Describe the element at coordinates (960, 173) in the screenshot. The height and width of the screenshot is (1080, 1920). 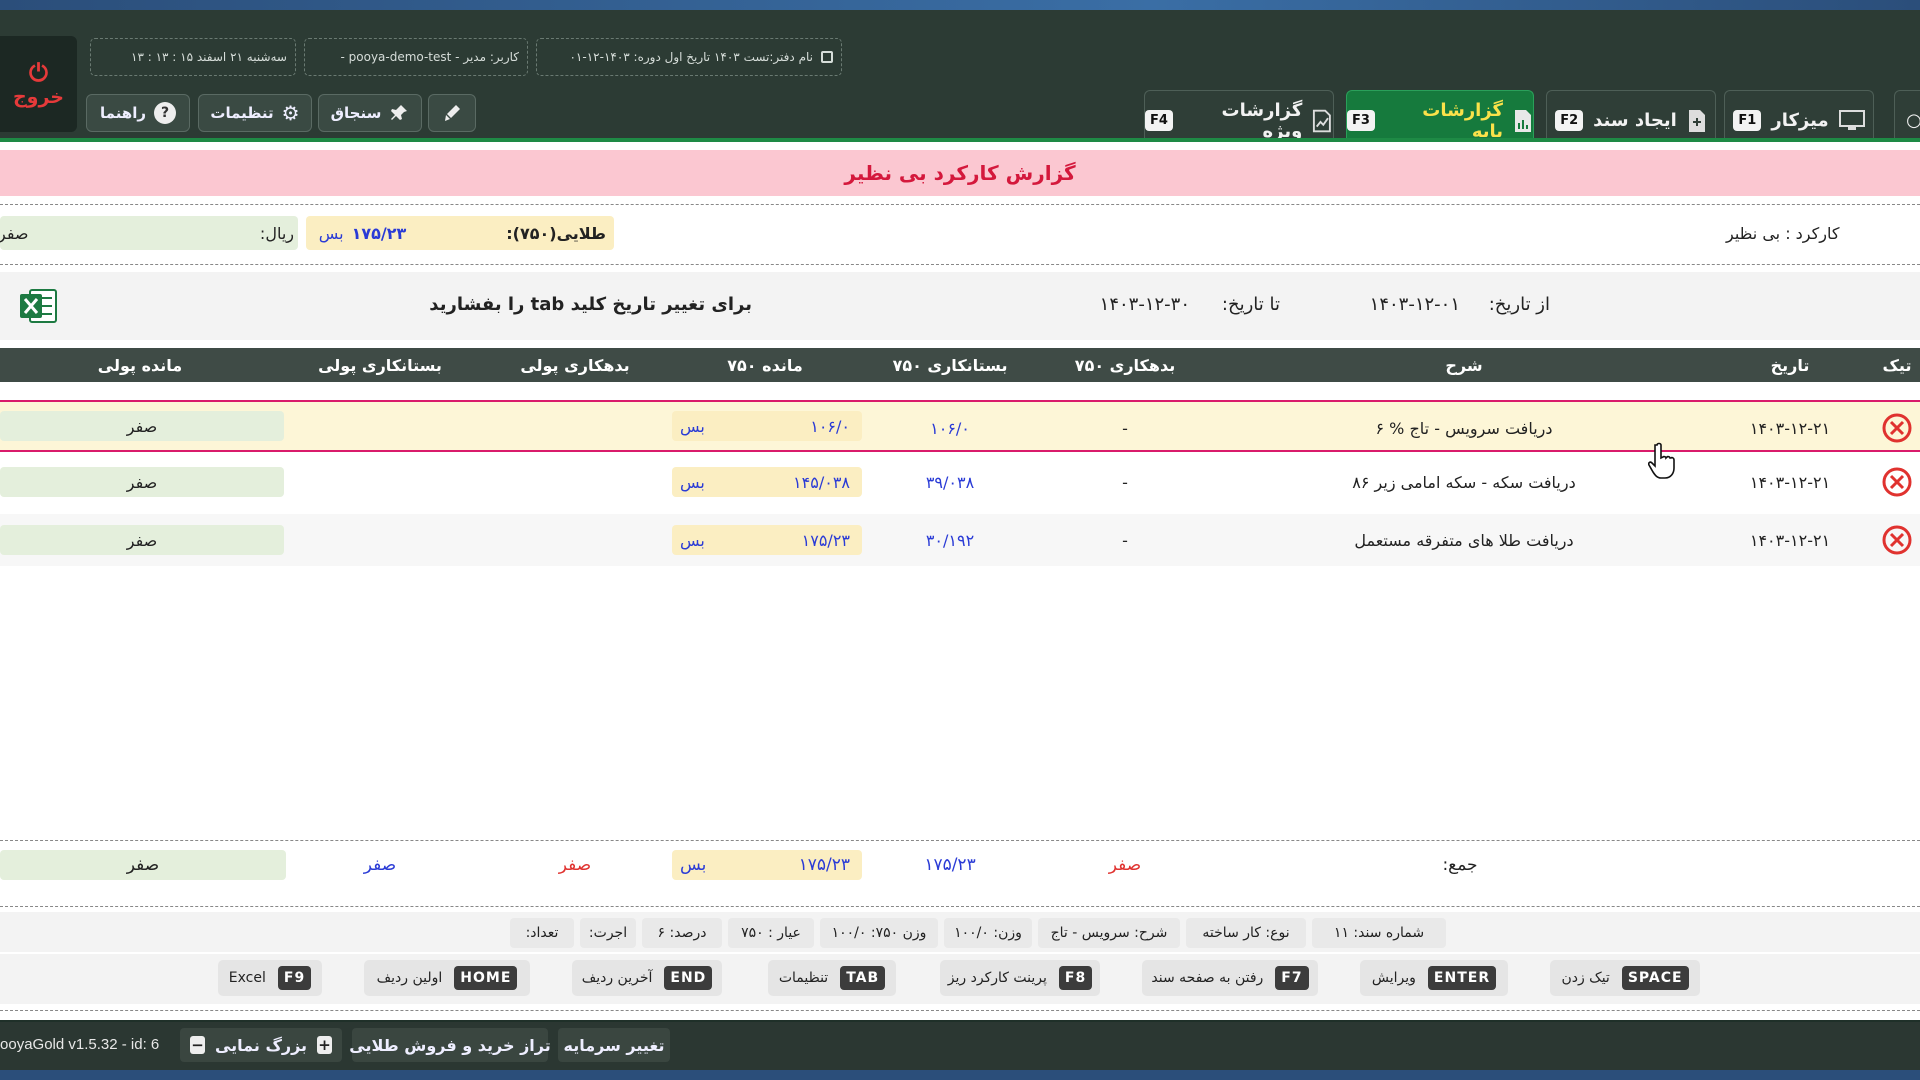
I see `report-title: گزارش کارکرد بی نظیر` at that location.